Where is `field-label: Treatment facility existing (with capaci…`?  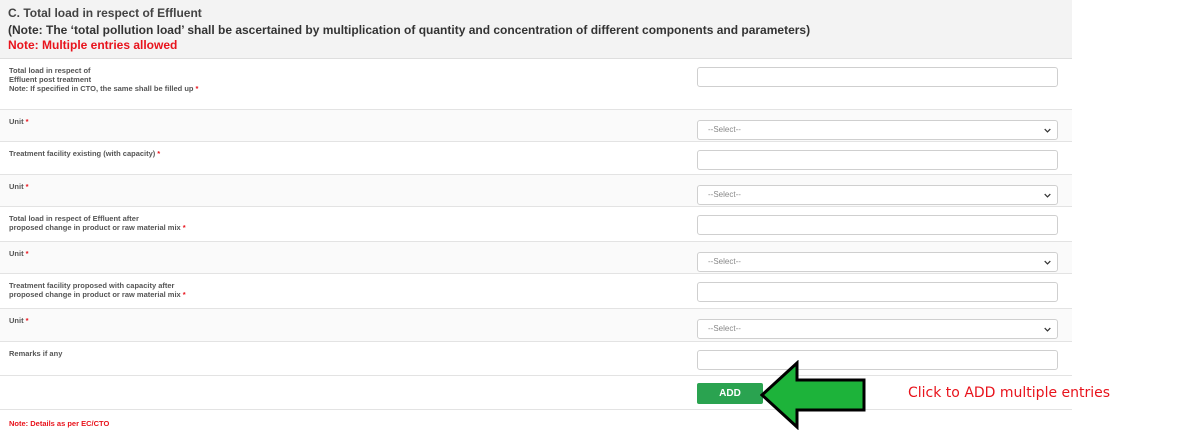 field-label: Treatment facility existing (with capaci… is located at coordinates (84, 153).